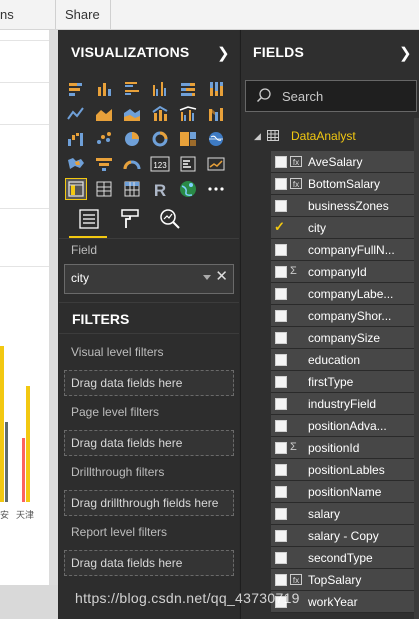  Describe the element at coordinates (279, 226) in the screenshot. I see `checkbox-checked: ✓` at that location.